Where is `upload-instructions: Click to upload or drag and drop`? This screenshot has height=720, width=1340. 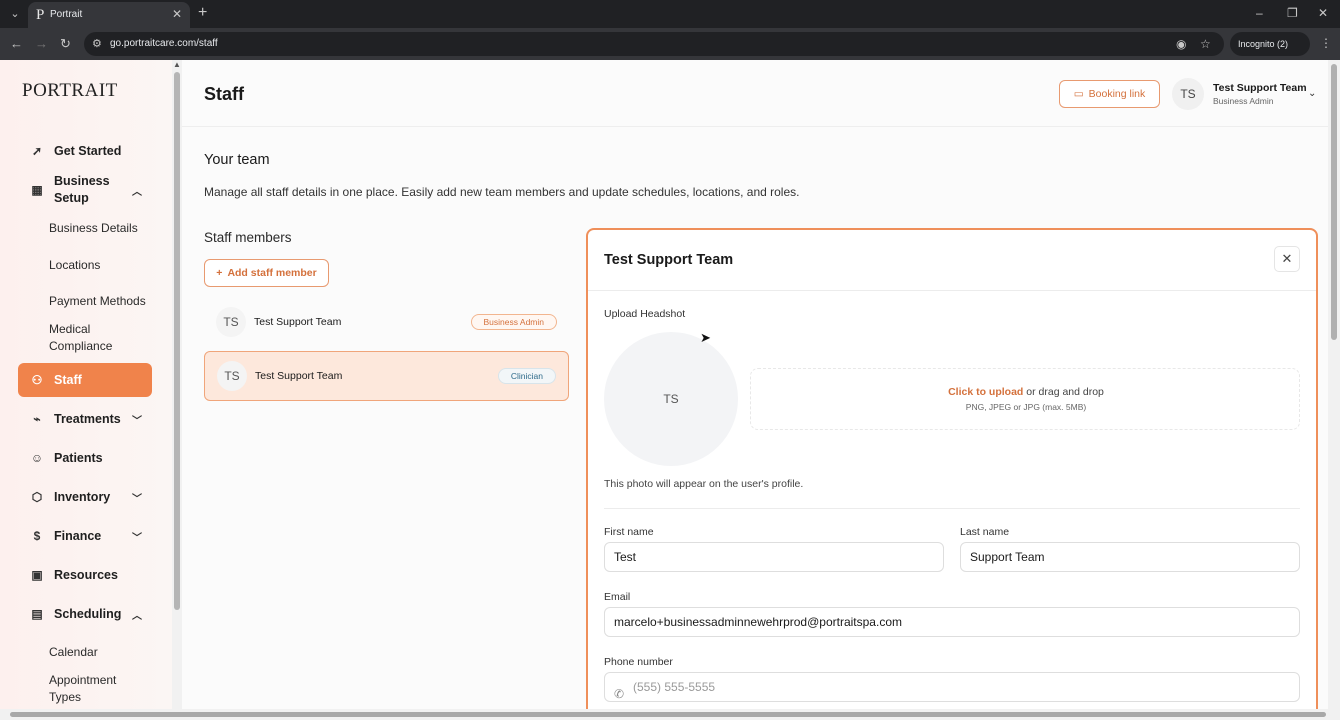
upload-instructions: Click to upload or drag and drop is located at coordinates (1026, 392).